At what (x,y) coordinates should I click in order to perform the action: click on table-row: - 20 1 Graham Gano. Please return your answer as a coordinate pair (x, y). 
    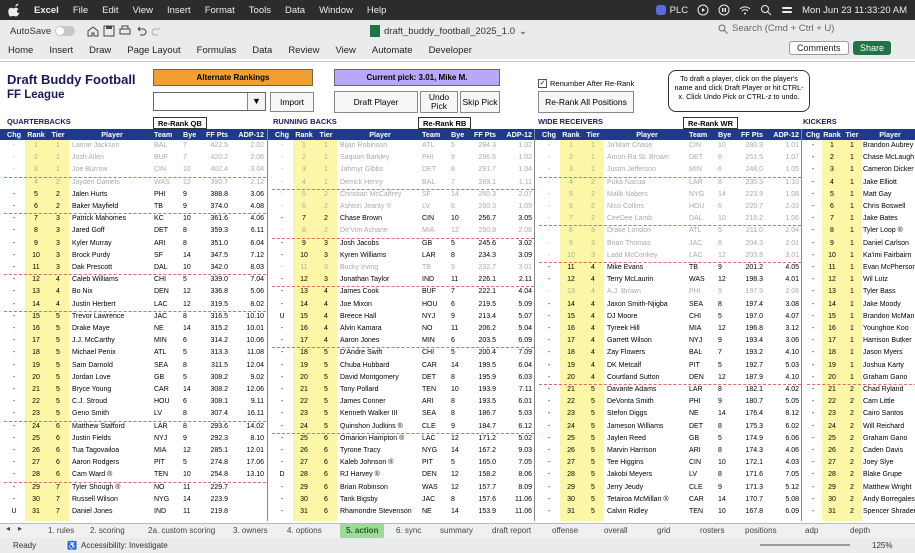
    Looking at the image, I should click on (457, 378).